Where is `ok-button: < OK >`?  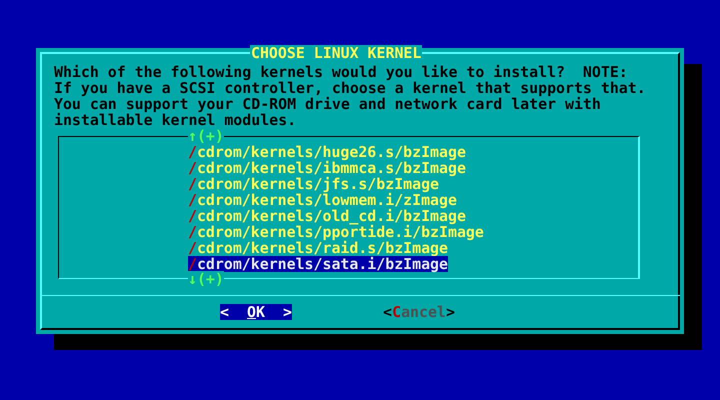 ok-button: < OK > is located at coordinates (256, 312).